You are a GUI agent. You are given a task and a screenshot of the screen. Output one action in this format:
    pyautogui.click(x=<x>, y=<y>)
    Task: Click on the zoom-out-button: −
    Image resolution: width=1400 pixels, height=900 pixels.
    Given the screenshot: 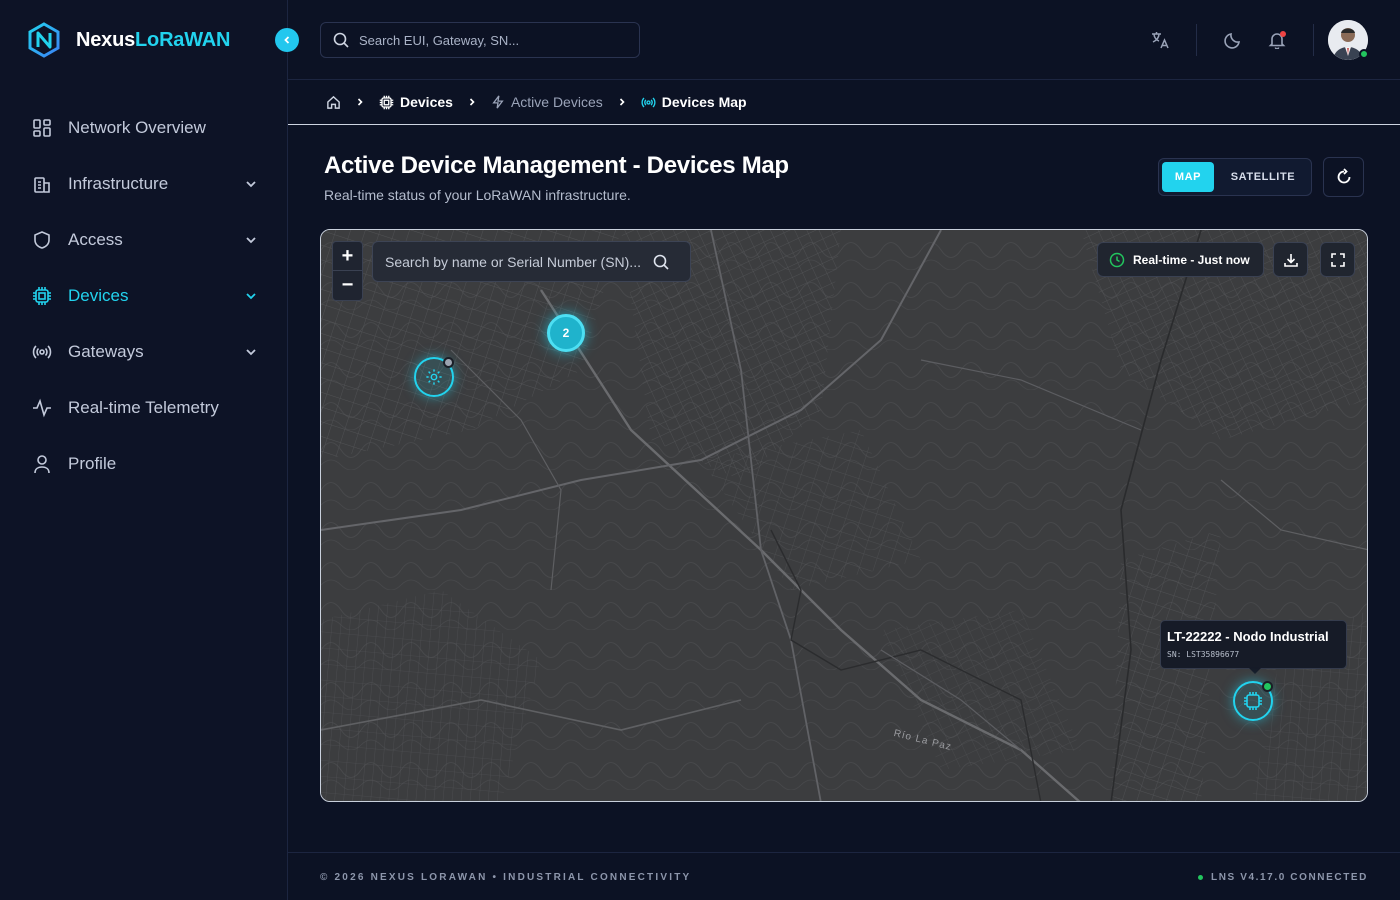 What is the action you would take?
    pyautogui.click(x=347, y=285)
    